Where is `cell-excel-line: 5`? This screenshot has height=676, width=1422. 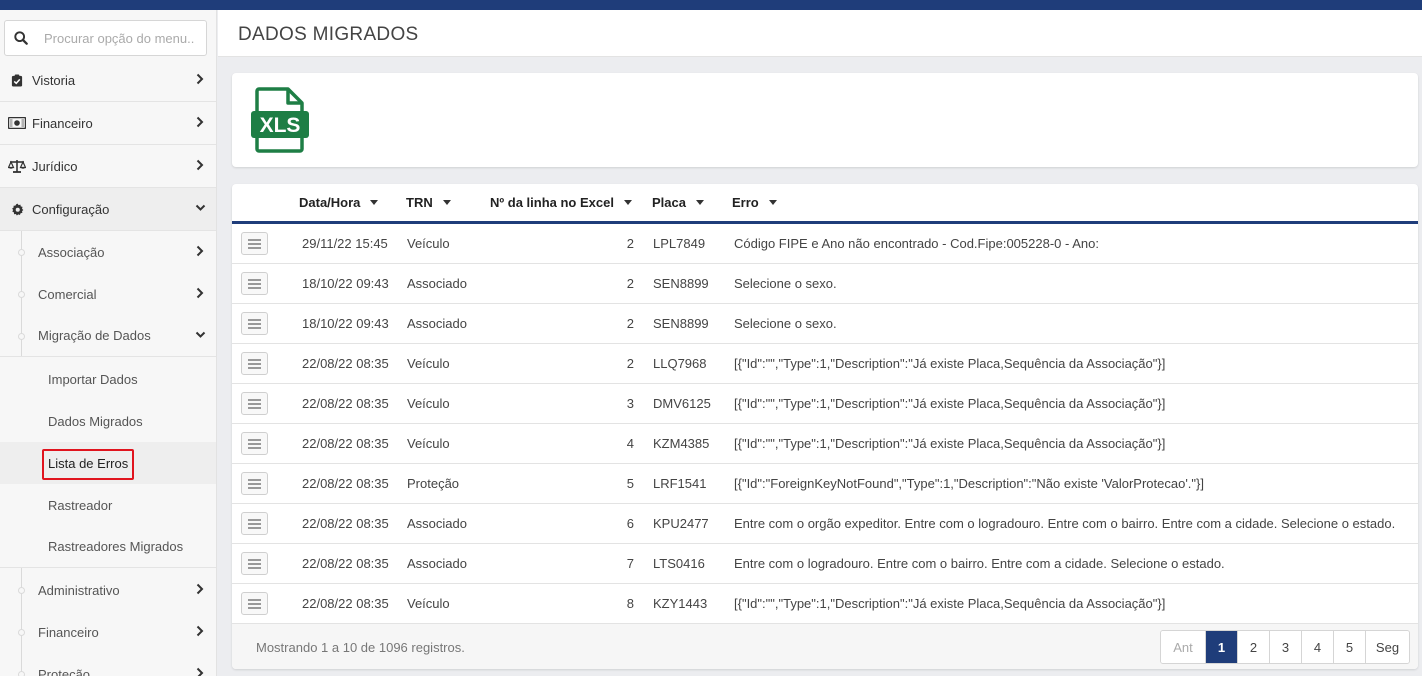 cell-excel-line: 5 is located at coordinates (630, 483).